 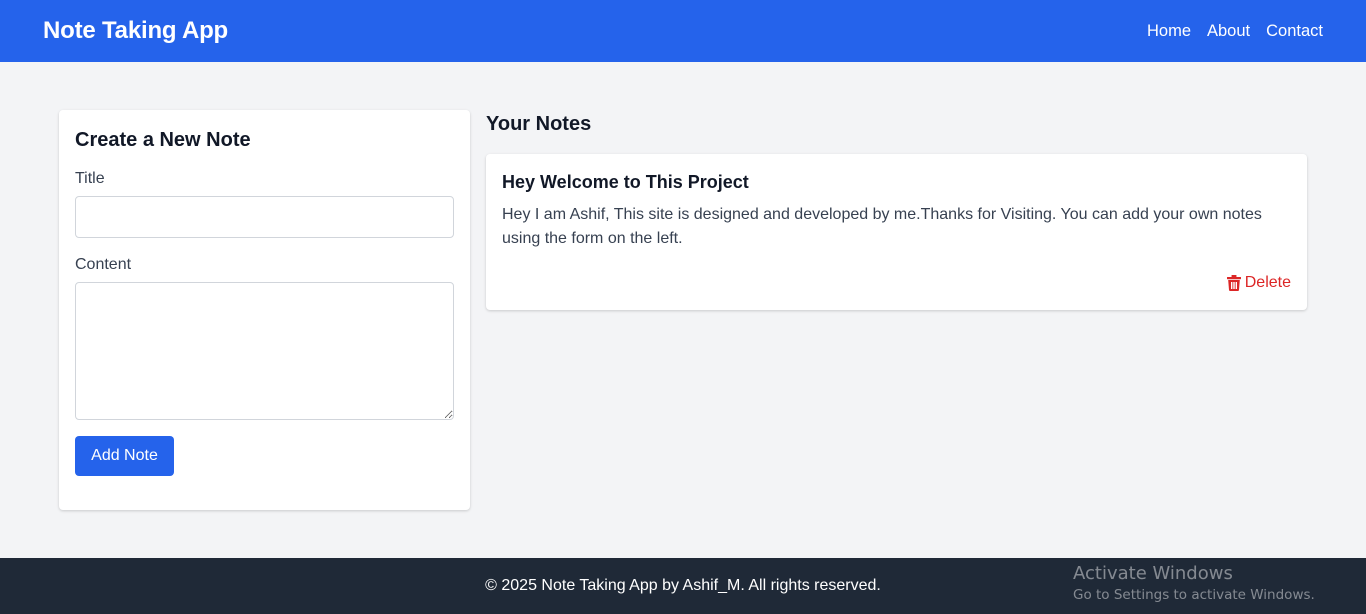 I want to click on nav-link-about: About, so click(x=1228, y=31).